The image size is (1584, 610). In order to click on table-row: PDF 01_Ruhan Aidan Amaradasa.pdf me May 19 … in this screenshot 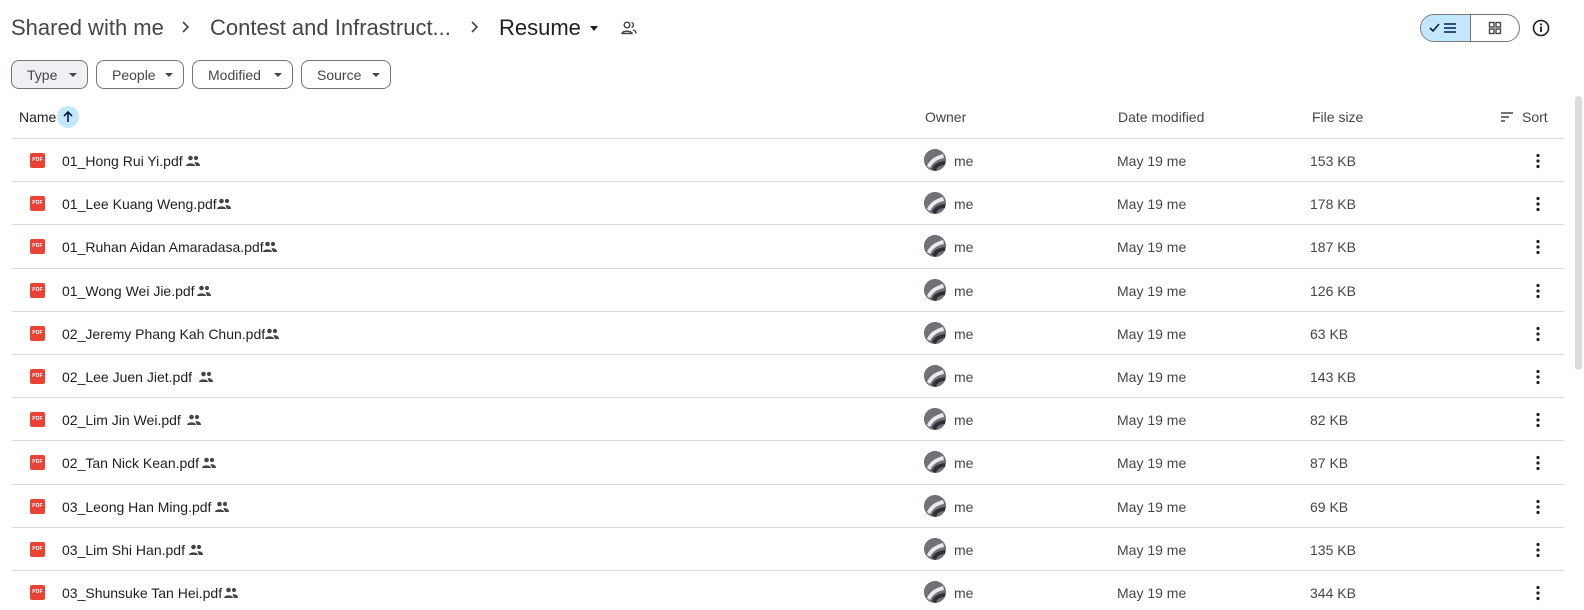, I will do `click(788, 245)`.